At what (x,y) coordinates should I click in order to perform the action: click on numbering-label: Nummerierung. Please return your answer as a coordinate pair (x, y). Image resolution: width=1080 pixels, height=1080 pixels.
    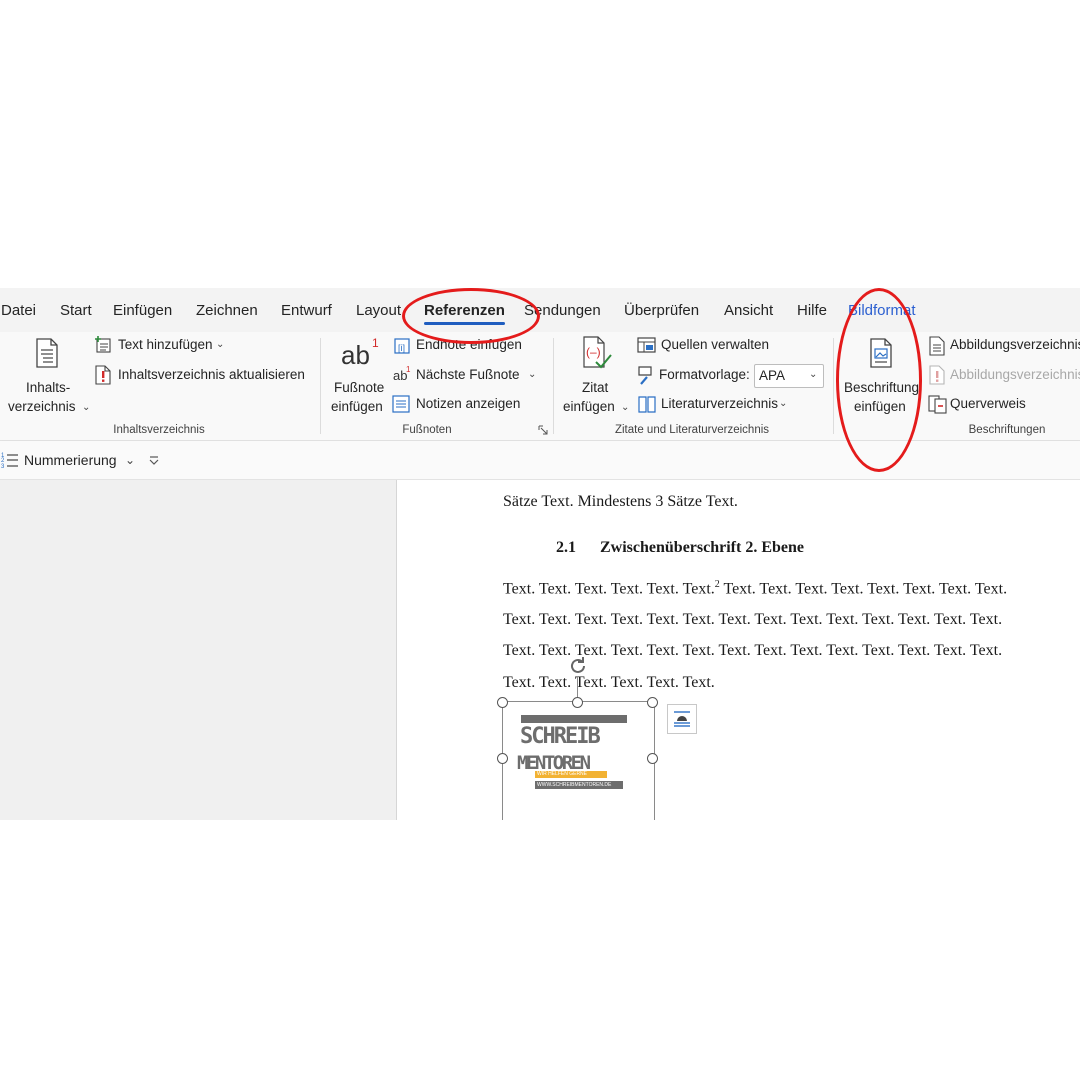
    Looking at the image, I should click on (70, 460).